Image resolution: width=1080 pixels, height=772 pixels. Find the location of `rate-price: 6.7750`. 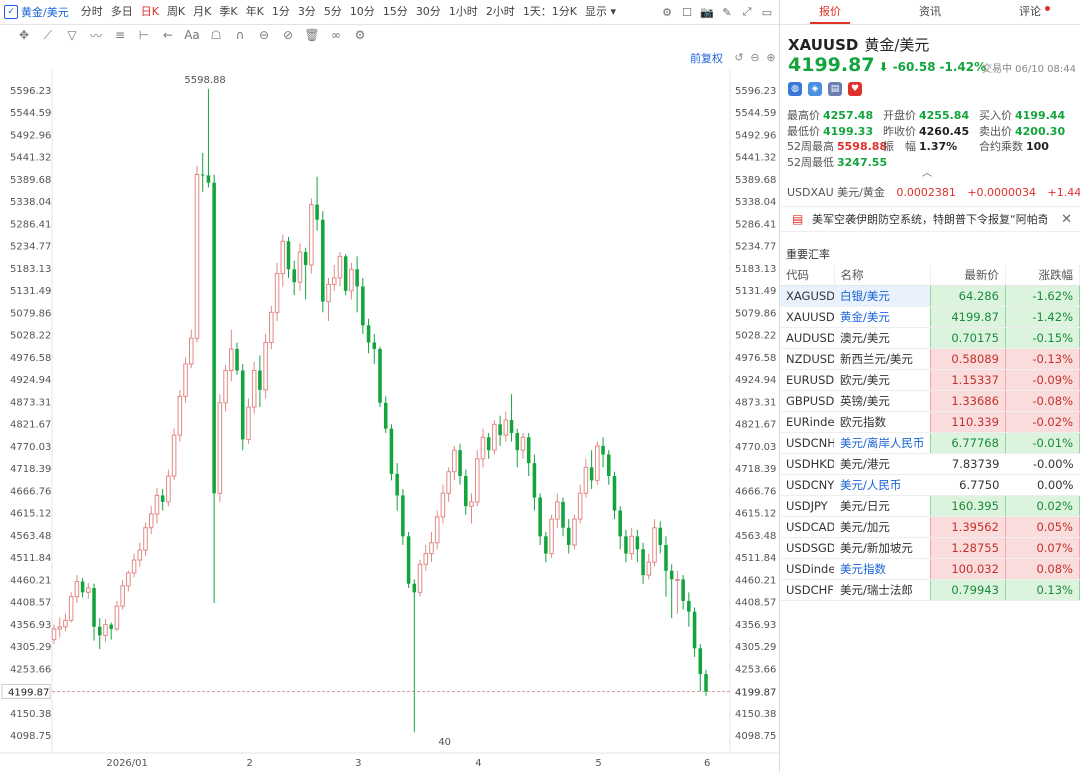

rate-price: 6.7750 is located at coordinates (968, 485).